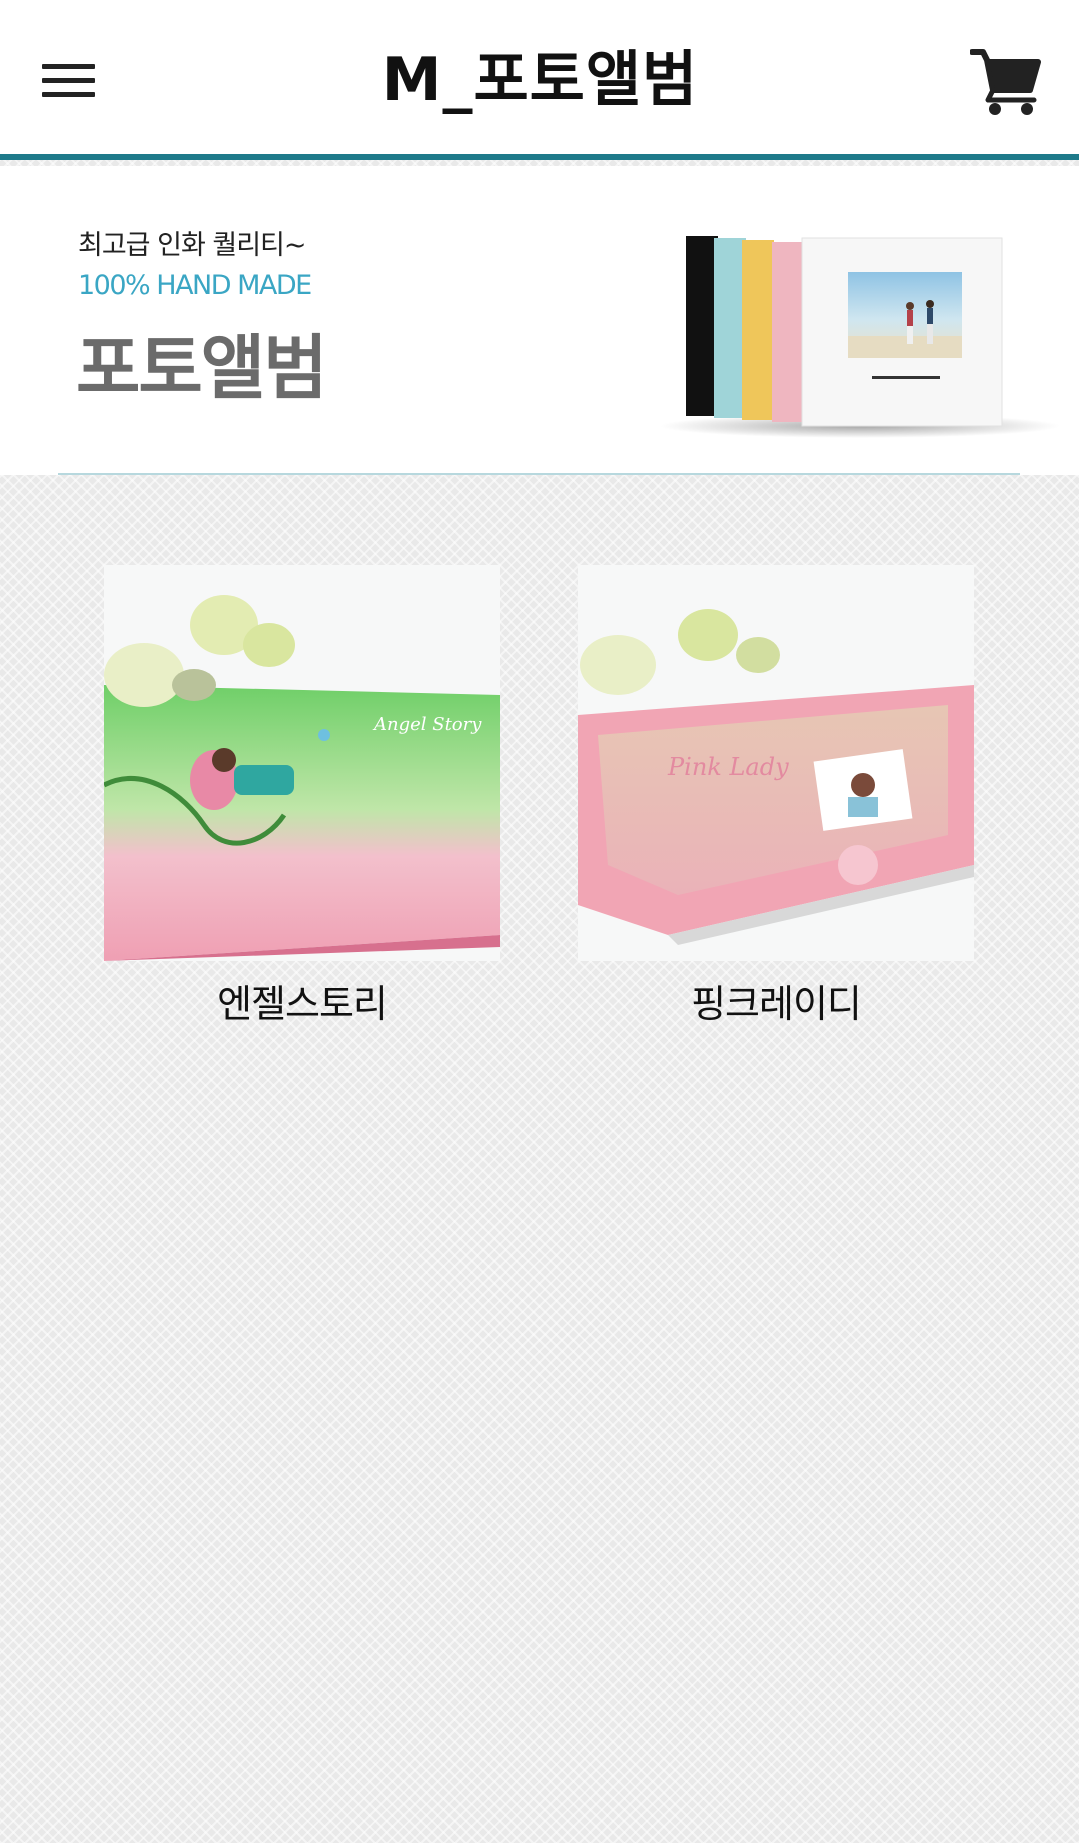  I want to click on product-name-angel-story: 엔젤스토리, so click(302, 1004).